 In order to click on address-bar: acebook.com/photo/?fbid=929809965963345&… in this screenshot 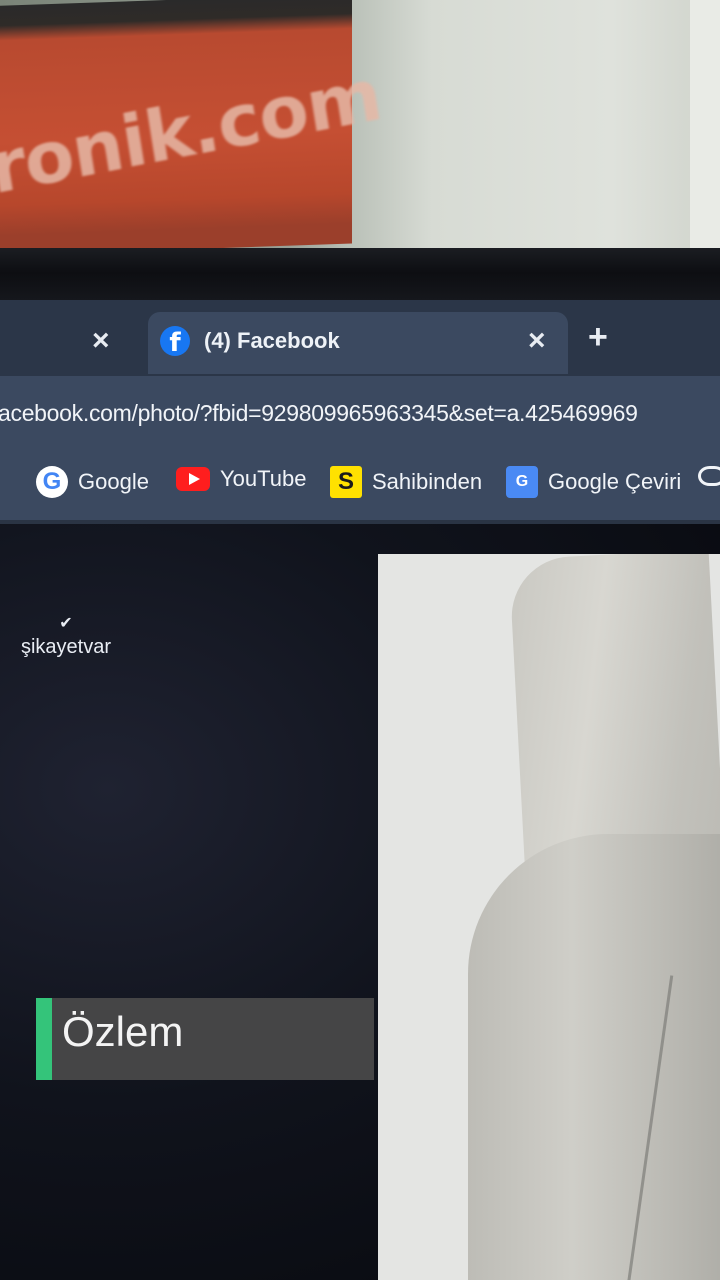, I will do `click(360, 413)`.